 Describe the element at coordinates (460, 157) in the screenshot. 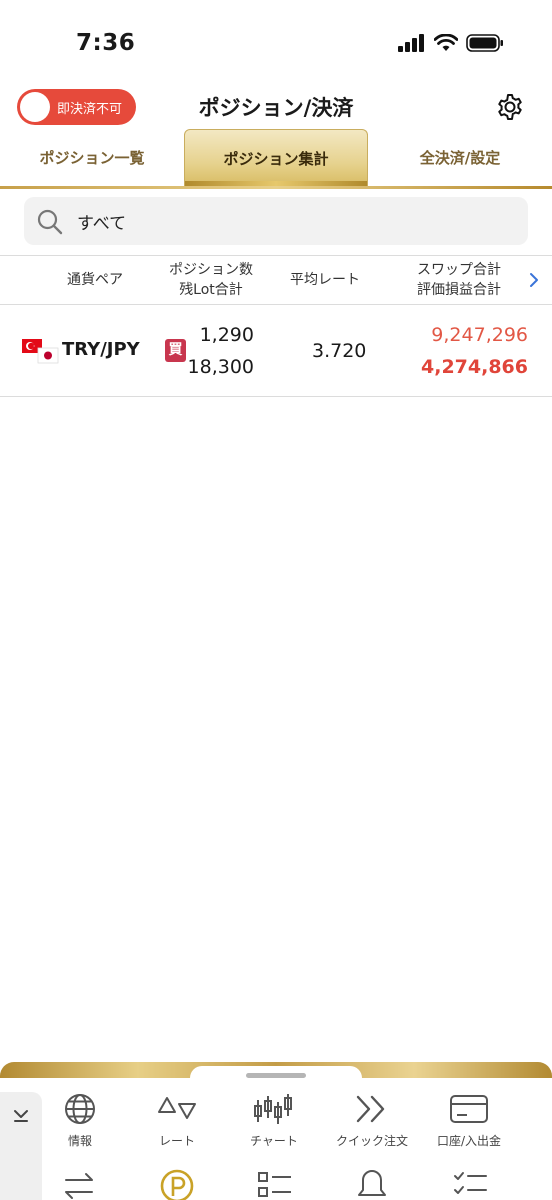

I see `tab-settle-all-settings: 全決済/設定` at that location.